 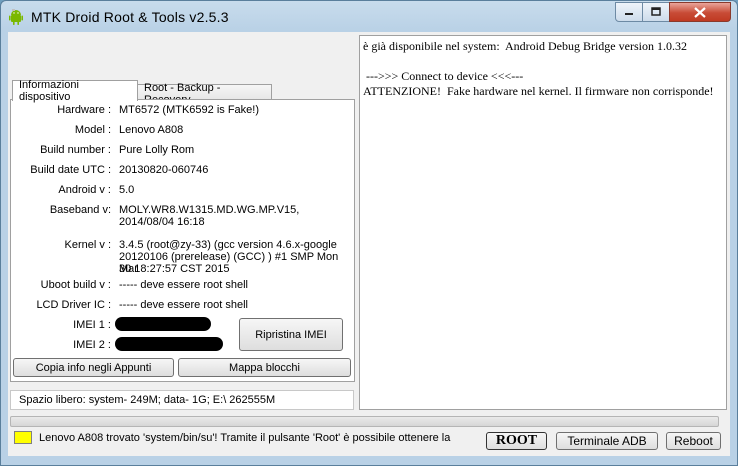 I want to click on android-icon, so click(x=16, y=17).